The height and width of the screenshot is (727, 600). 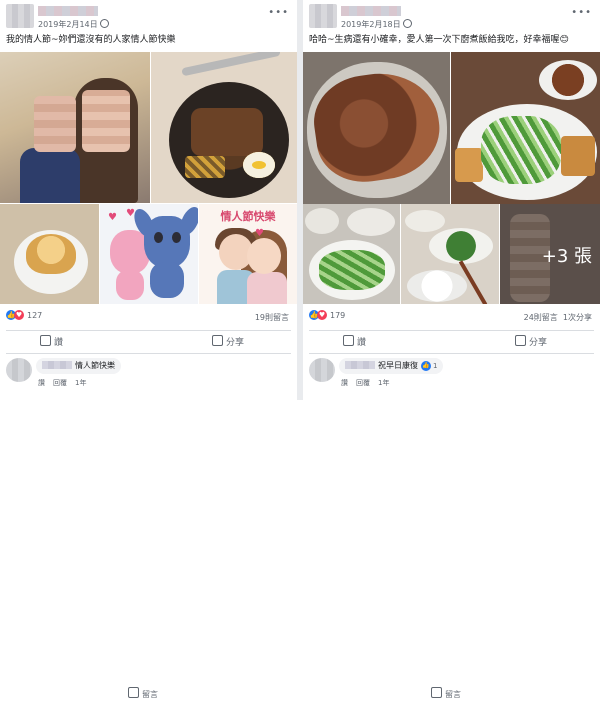 I want to click on comments-count: 19則留言, so click(x=272, y=317).